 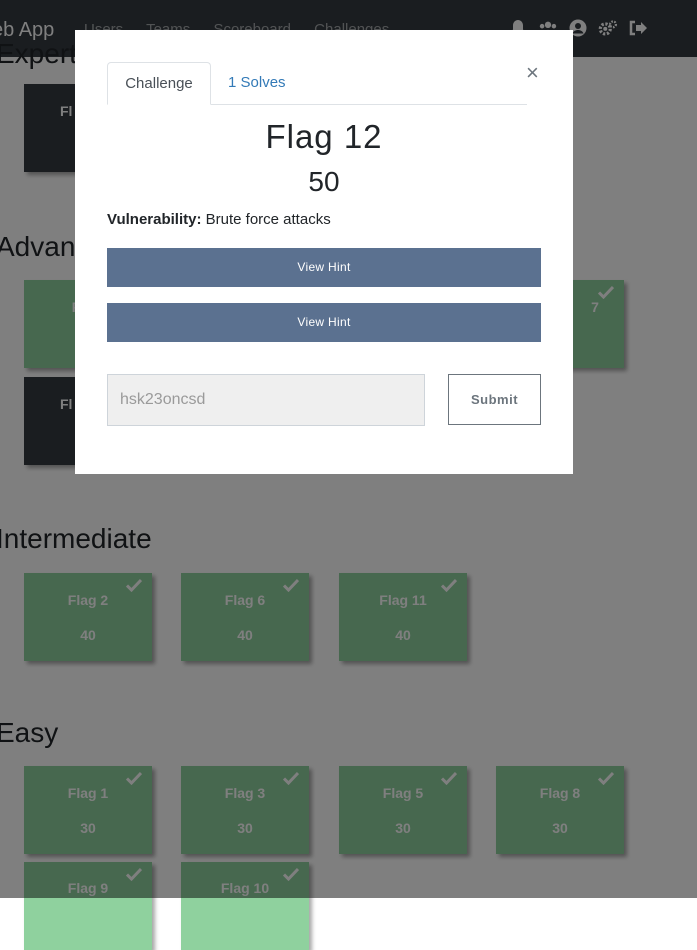 I want to click on close-button: ×, so click(x=532, y=73).